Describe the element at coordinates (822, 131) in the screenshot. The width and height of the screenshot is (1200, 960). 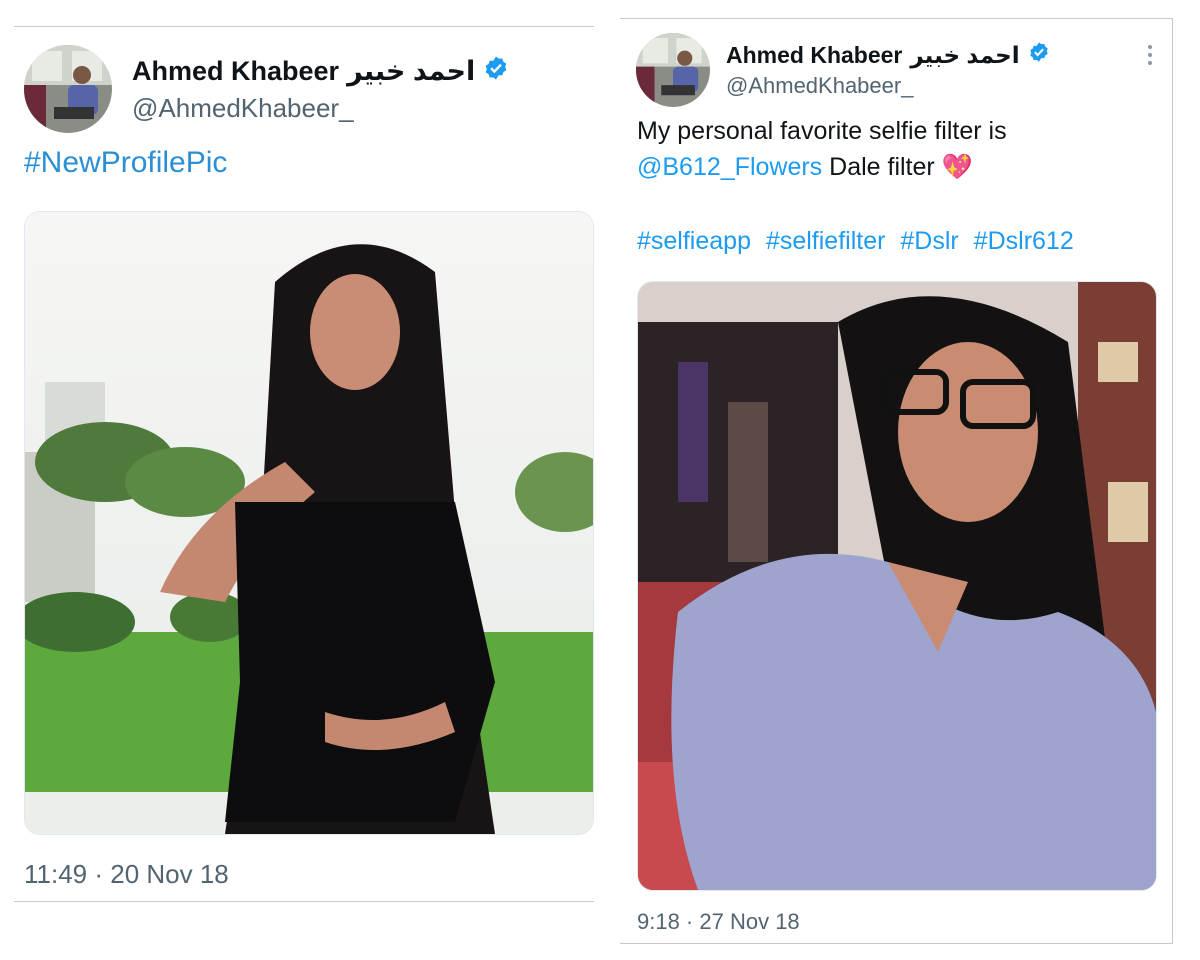
I see `tweet-text-line: My personal favorite selfie filter is` at that location.